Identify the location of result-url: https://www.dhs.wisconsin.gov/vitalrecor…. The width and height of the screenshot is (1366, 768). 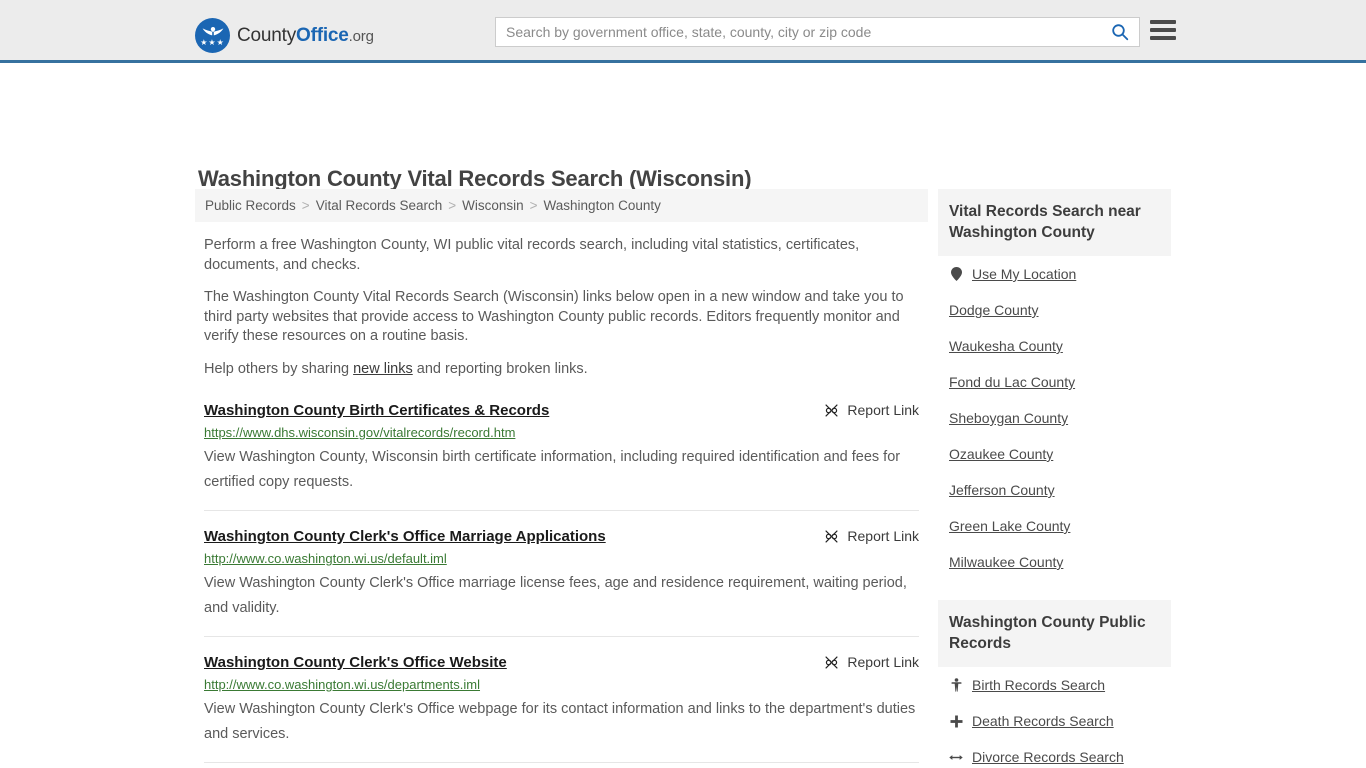
(561, 433).